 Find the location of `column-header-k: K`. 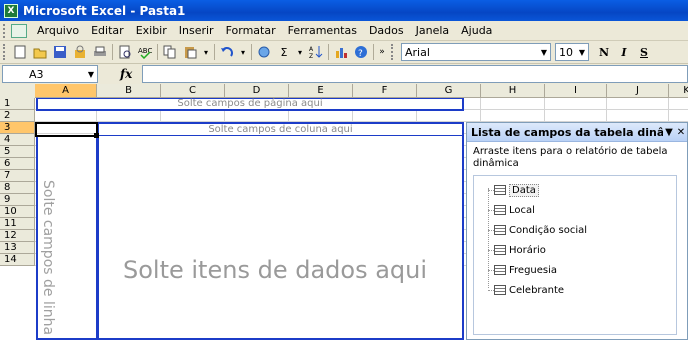

column-header-k: K is located at coordinates (678, 91).